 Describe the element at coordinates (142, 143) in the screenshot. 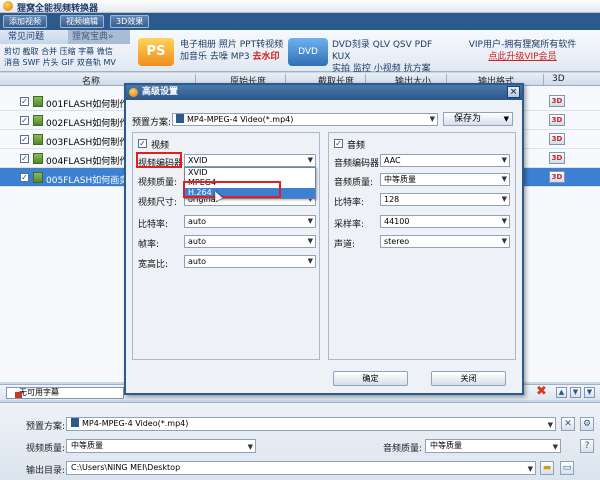

I see `video-enable-checkbox: ✓` at that location.